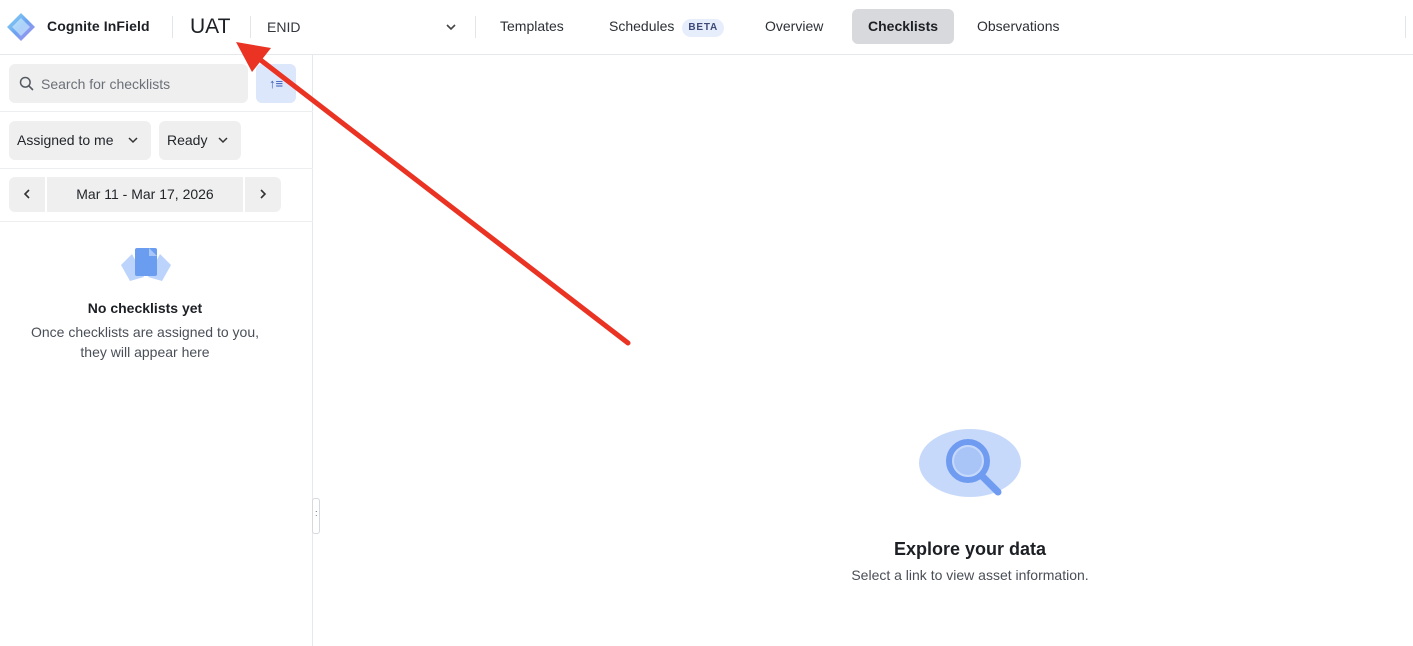 Image resolution: width=1413 pixels, height=646 pixels. I want to click on tab-observations: Observations, so click(1018, 26).